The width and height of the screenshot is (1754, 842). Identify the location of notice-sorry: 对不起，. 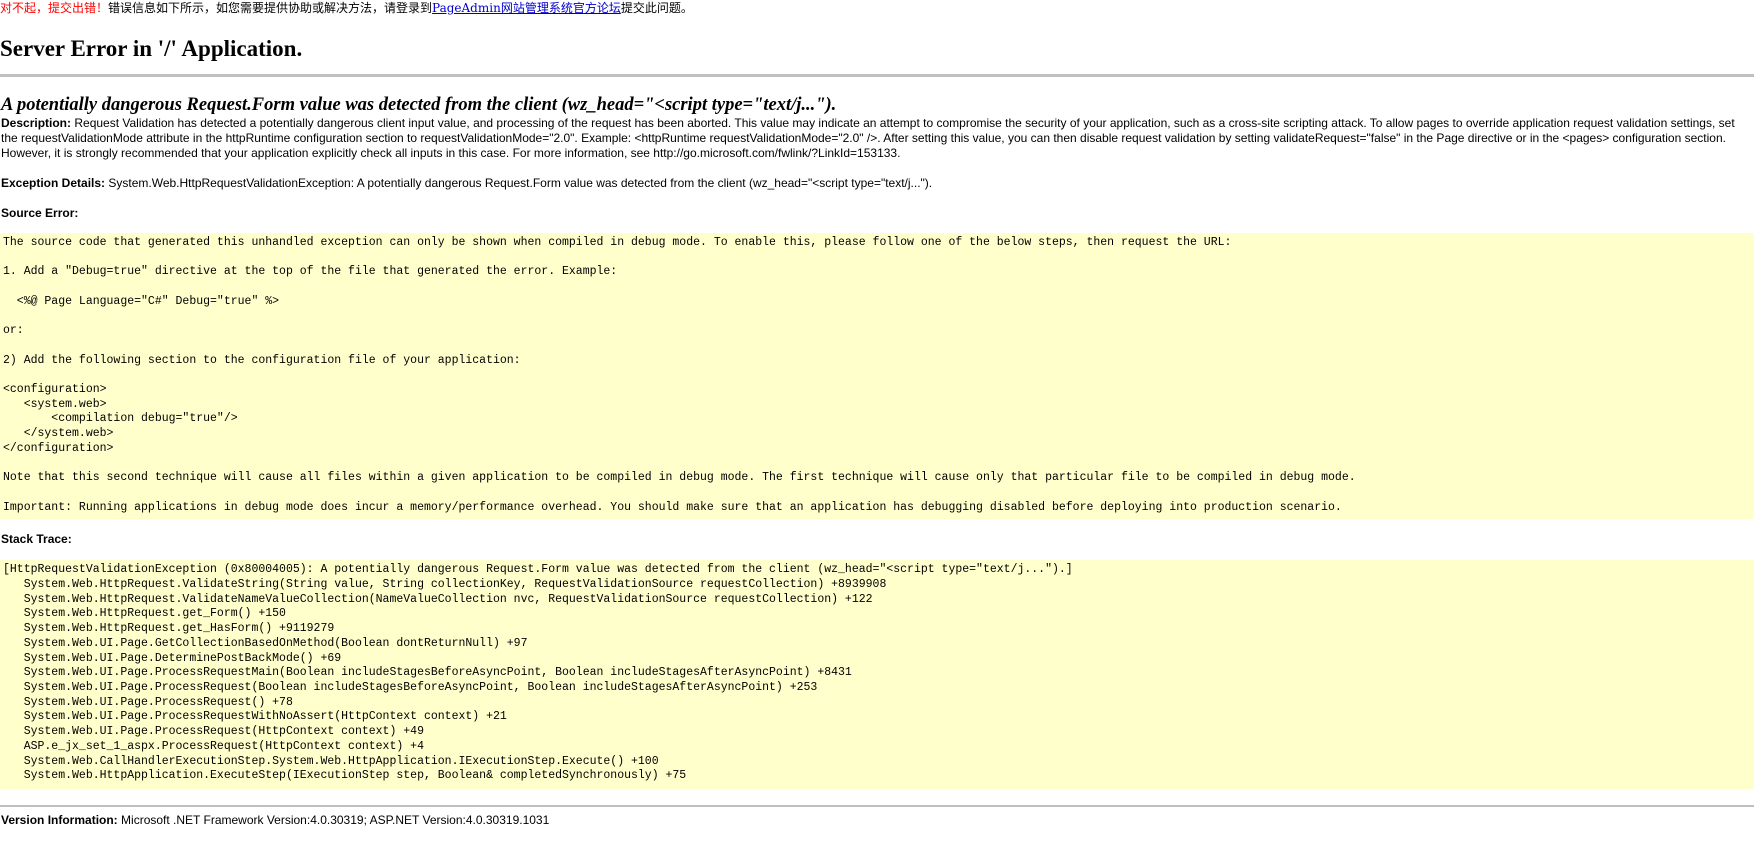
(24, 8).